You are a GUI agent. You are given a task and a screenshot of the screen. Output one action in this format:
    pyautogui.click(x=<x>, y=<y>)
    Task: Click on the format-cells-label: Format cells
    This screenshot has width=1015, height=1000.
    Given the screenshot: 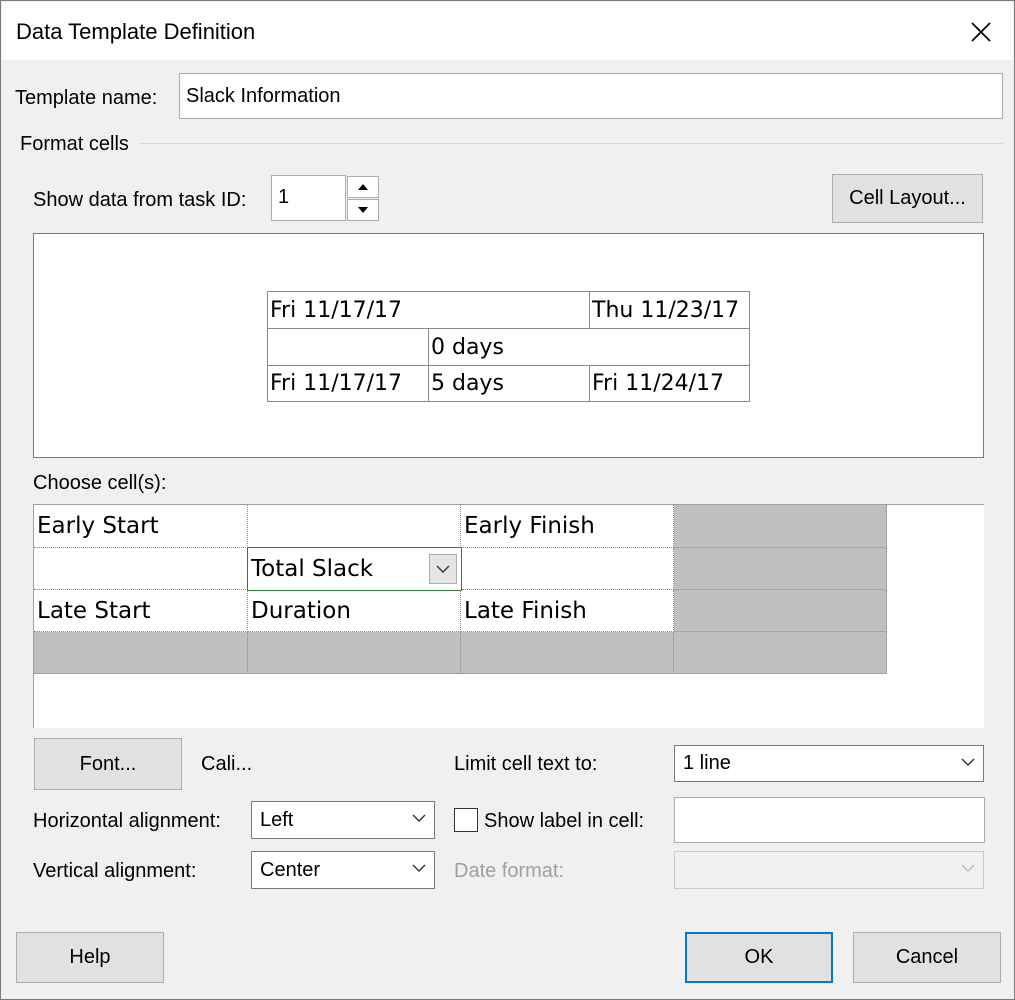 What is the action you would take?
    pyautogui.click(x=74, y=144)
    